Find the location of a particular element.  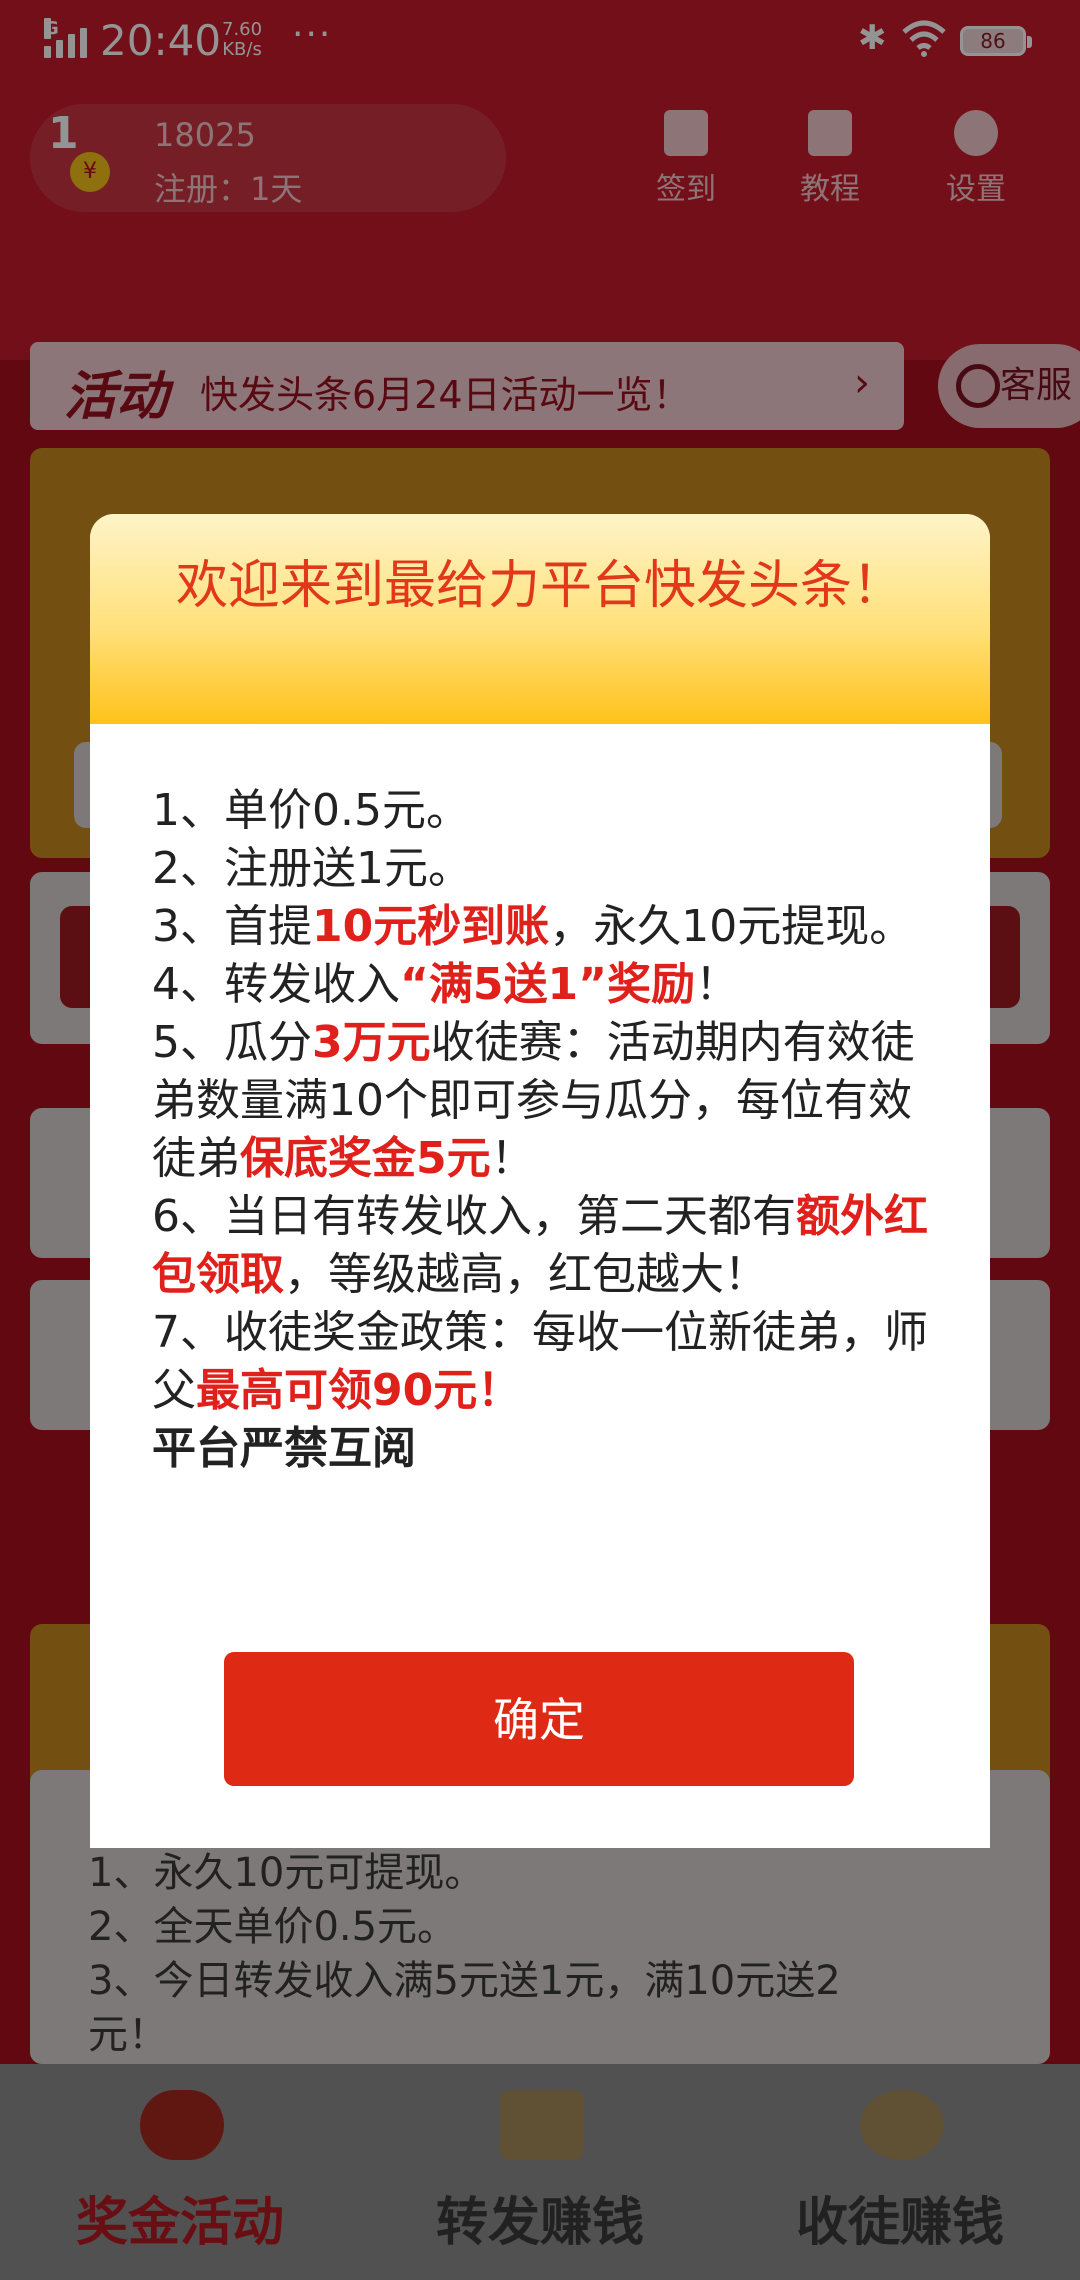

rule-item-7: 7、收徒奖金政策：每收一位新徒弟，师父最高可领90元！ is located at coordinates (540, 1361).